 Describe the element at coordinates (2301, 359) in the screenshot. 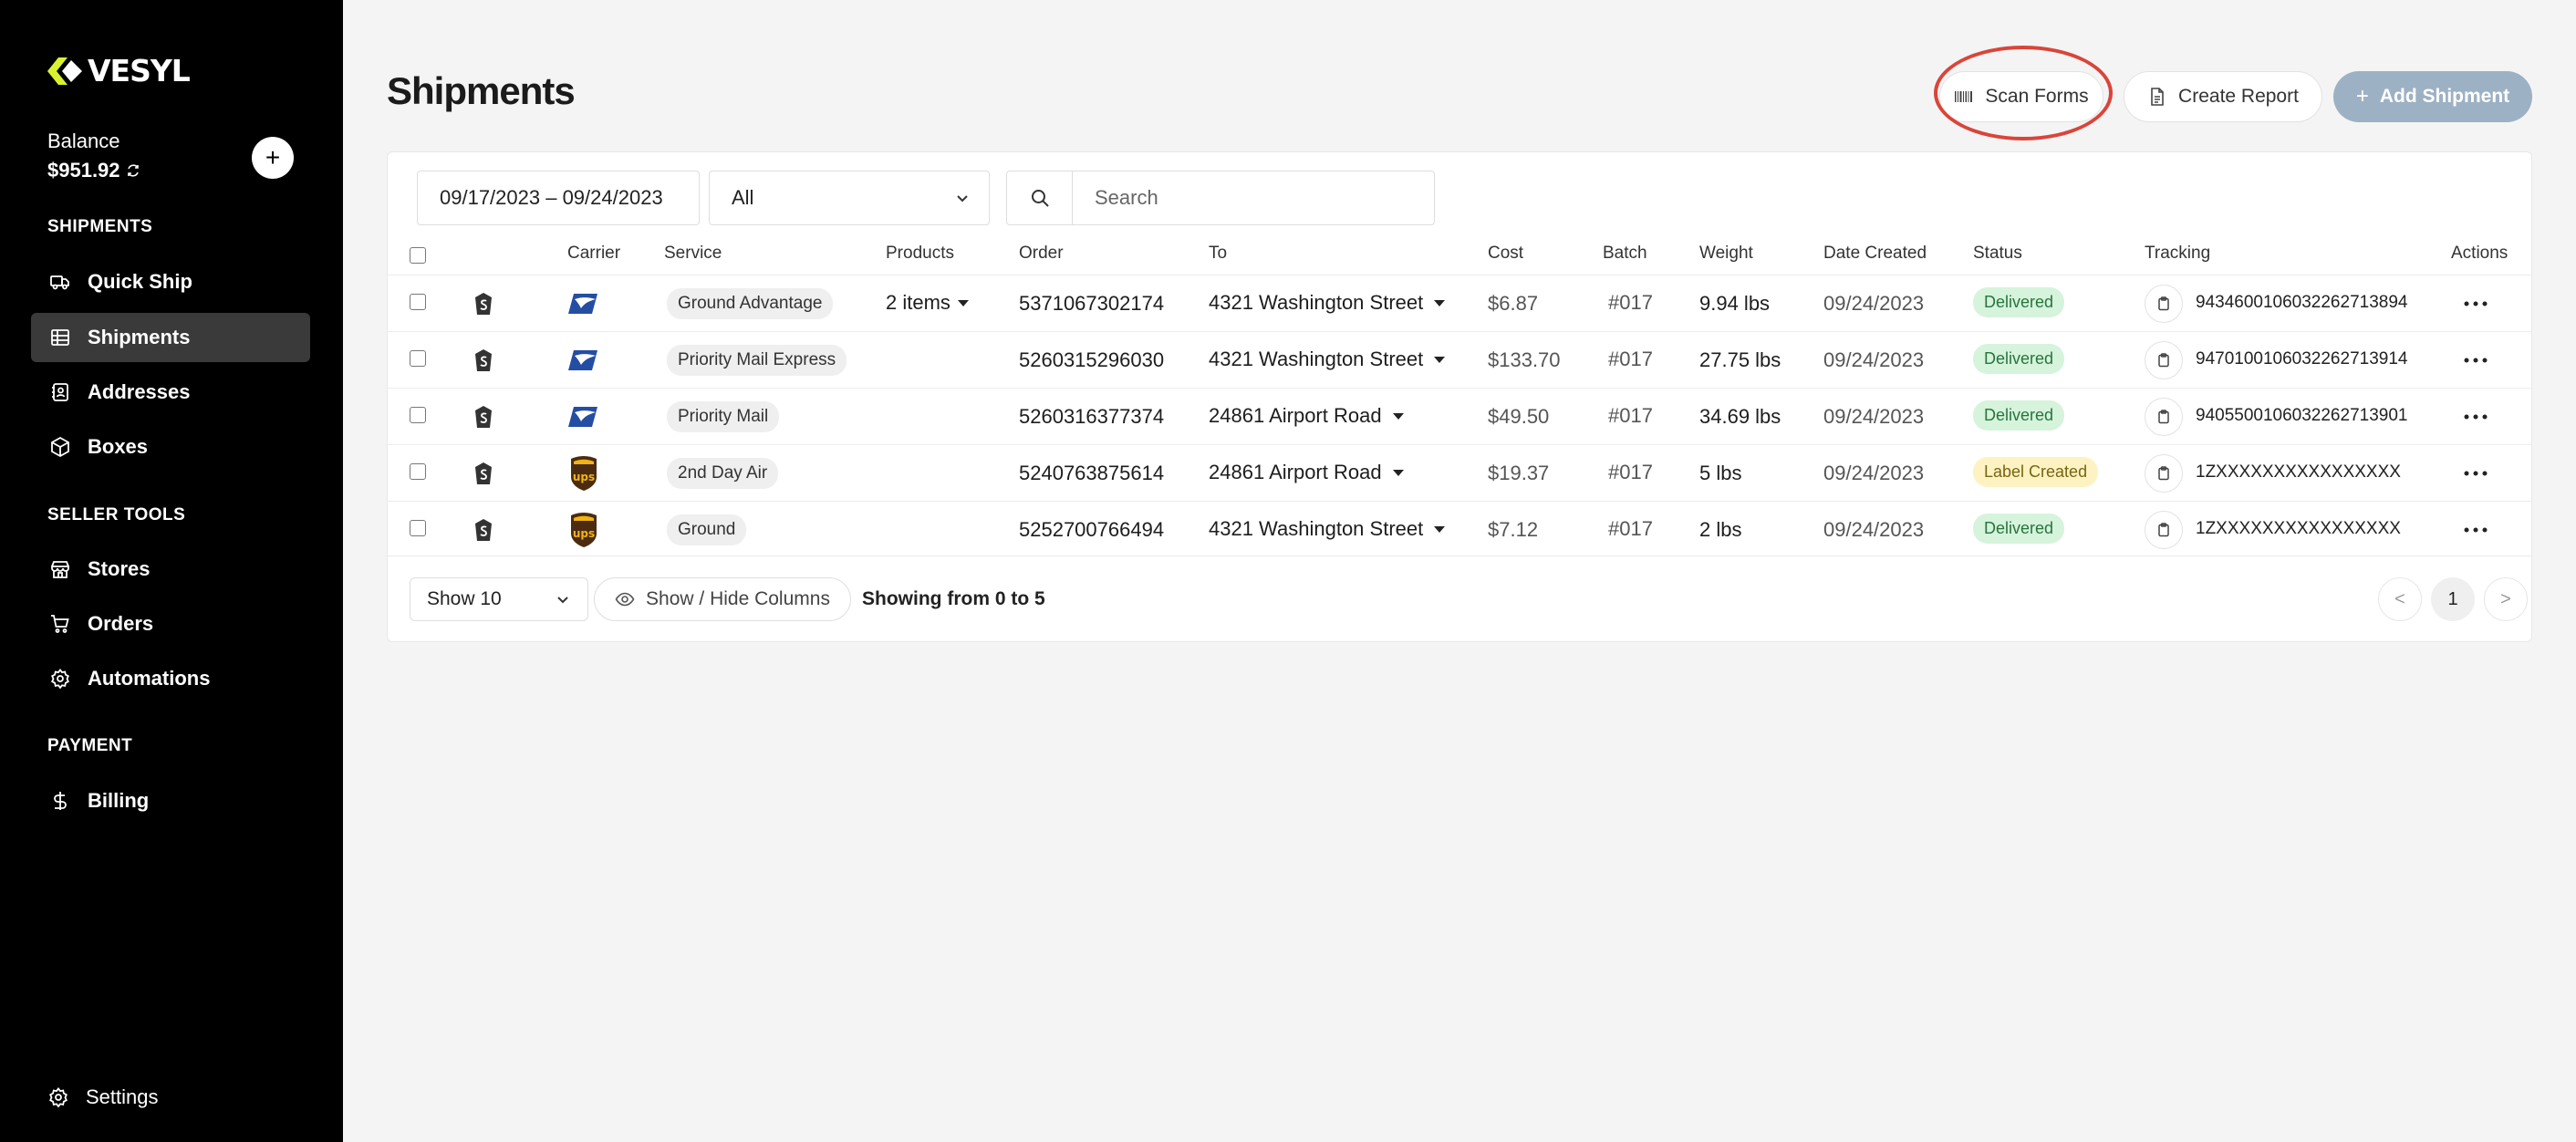

I see `tracking-number: 9470100106032262713914` at that location.